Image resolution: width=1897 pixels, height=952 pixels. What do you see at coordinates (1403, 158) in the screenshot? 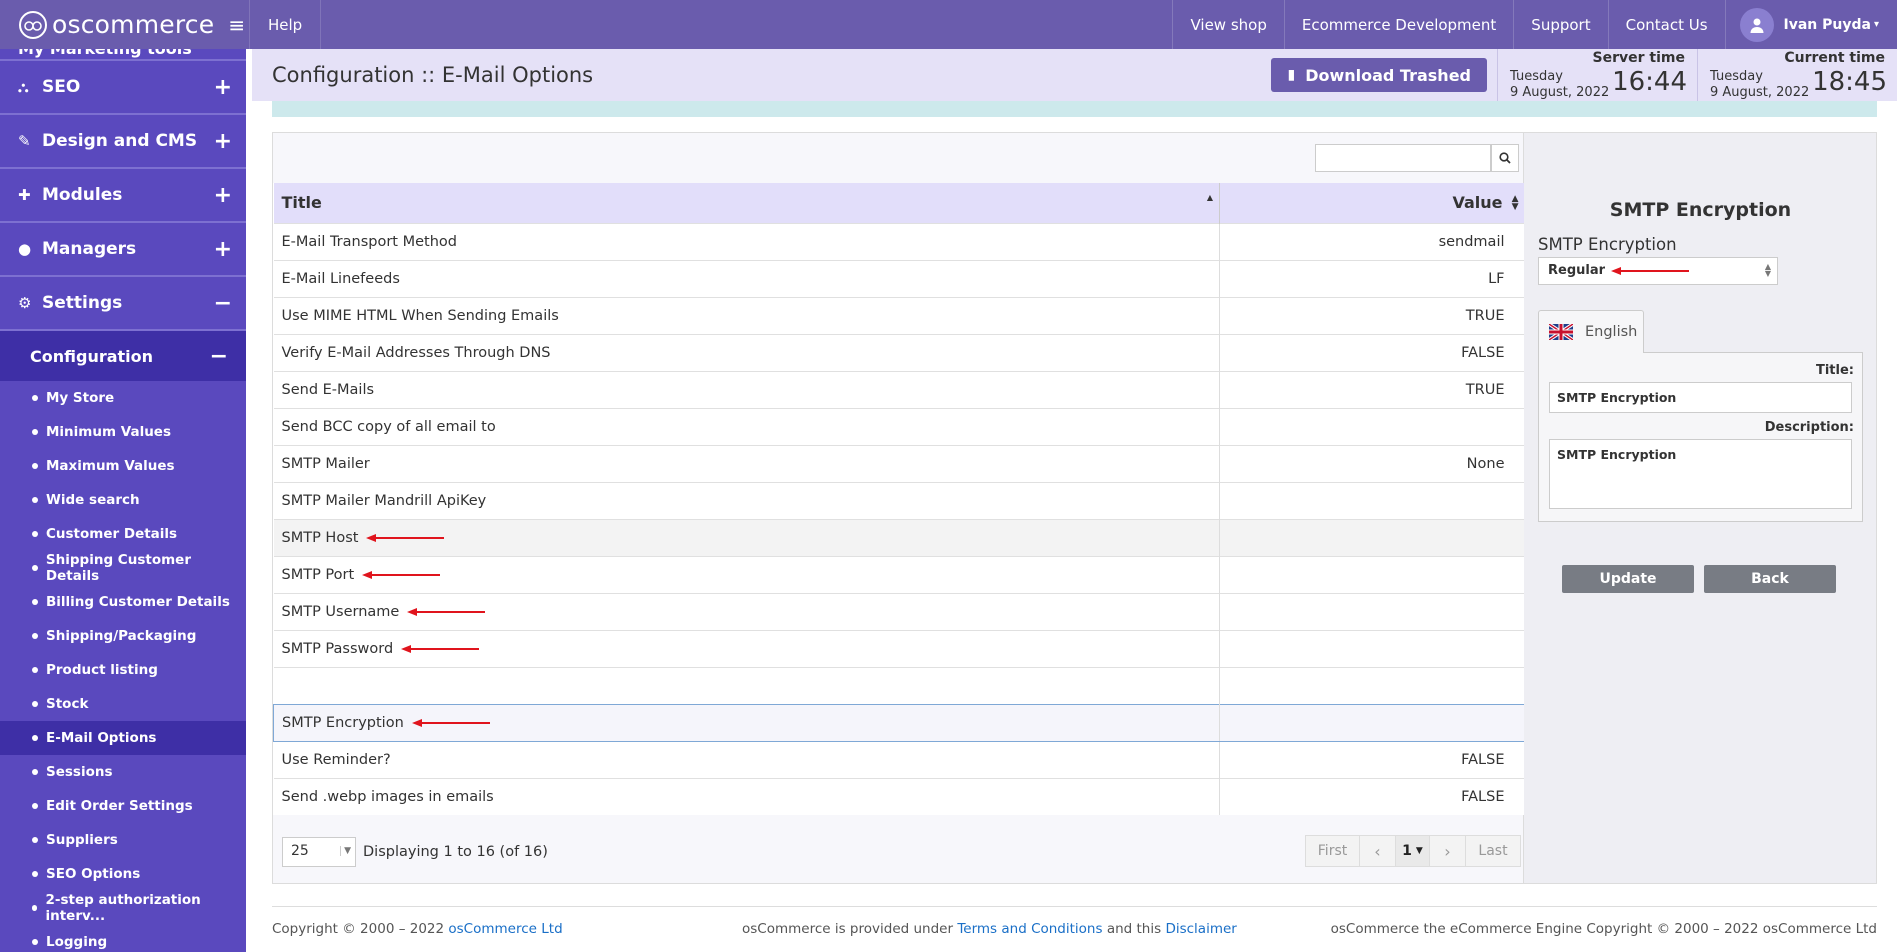
I see `search-input` at bounding box center [1403, 158].